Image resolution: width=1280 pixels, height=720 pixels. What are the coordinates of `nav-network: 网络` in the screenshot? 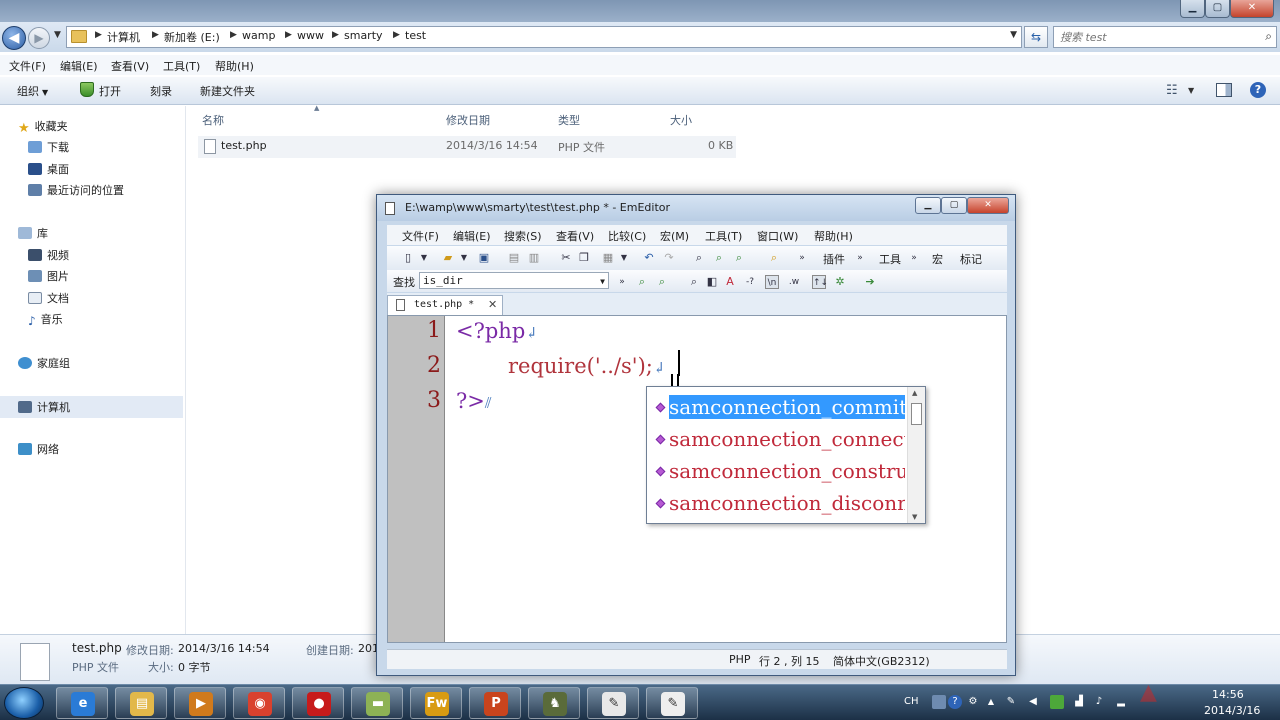 It's located at (38, 450).